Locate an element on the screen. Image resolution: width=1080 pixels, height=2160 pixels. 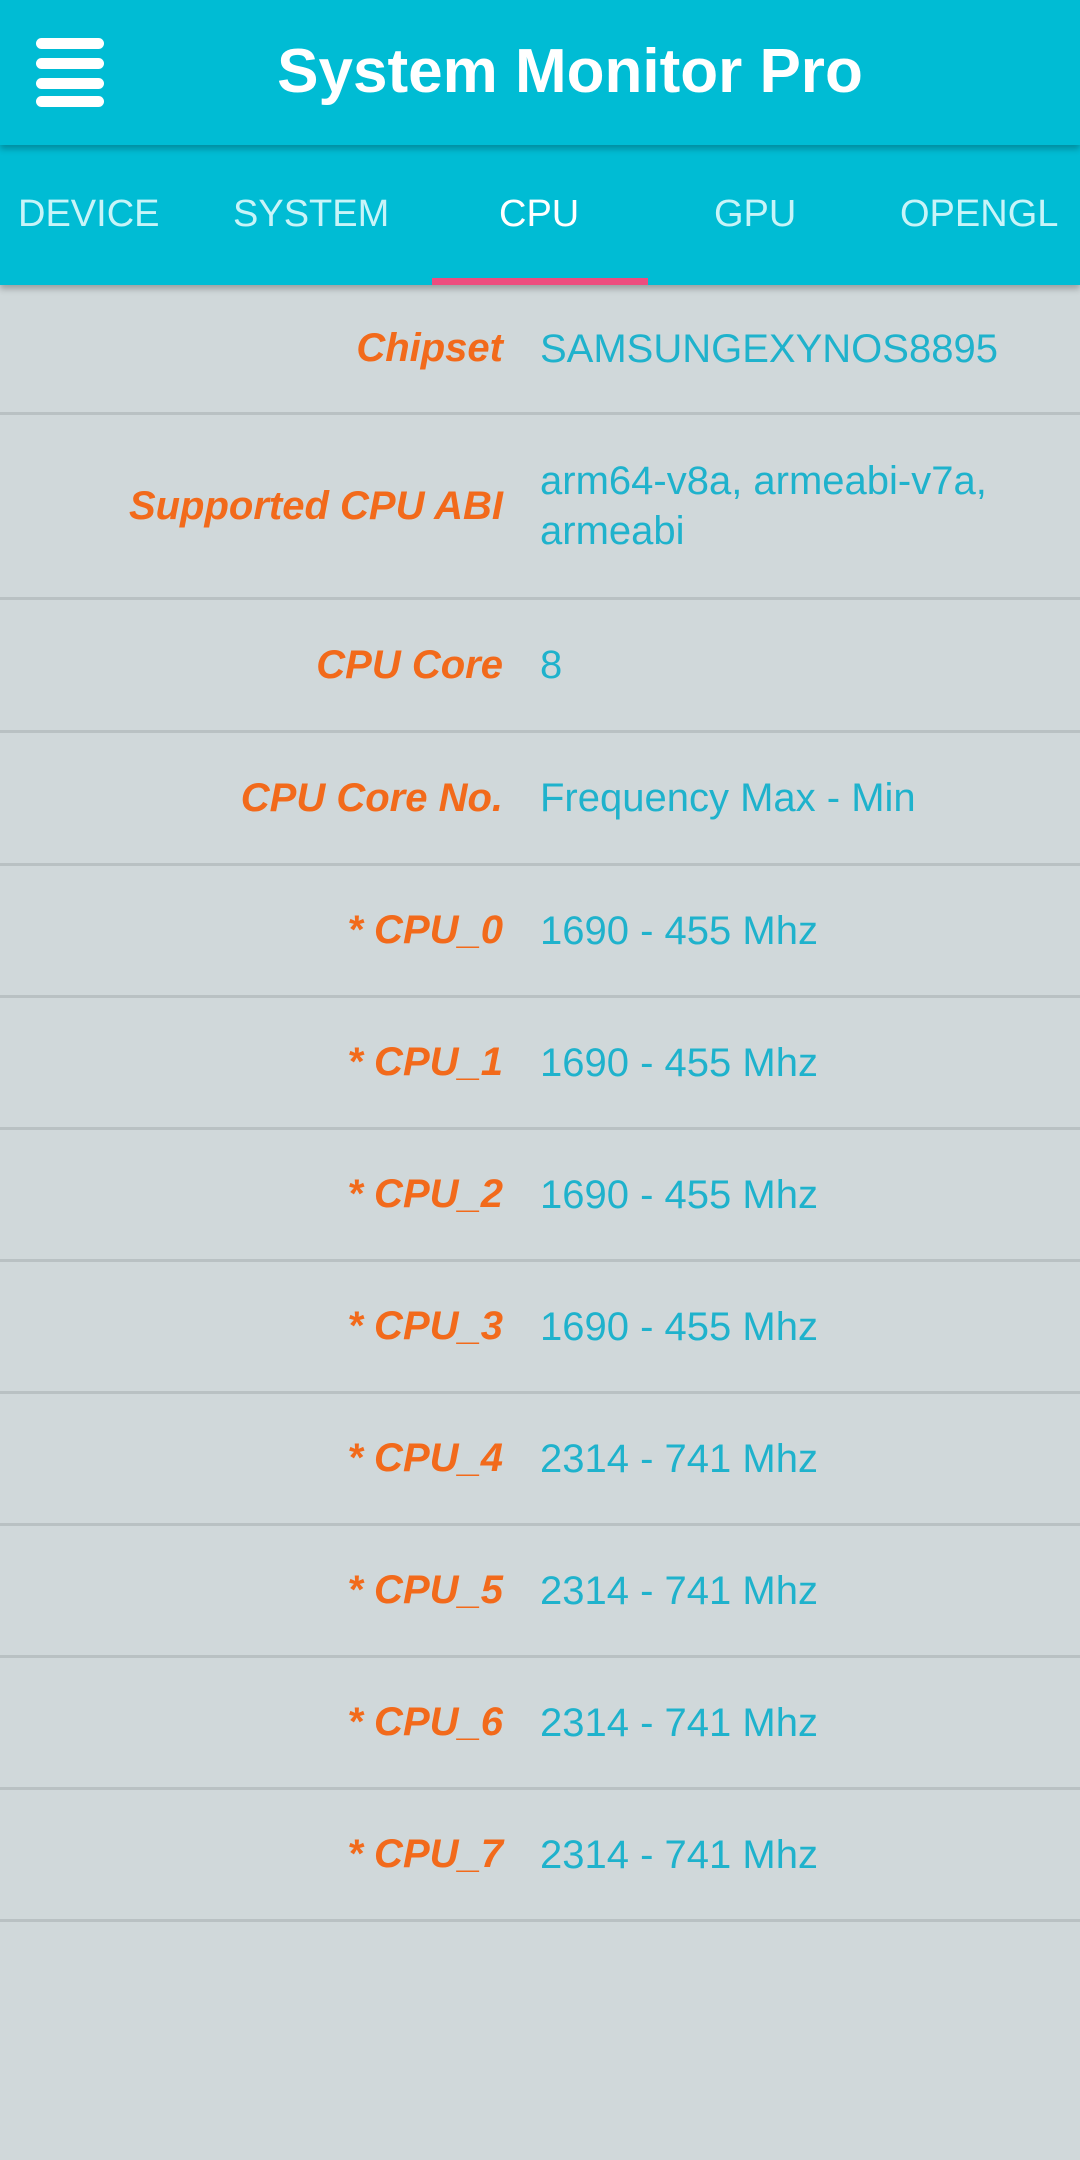
info-row-cpu-3: * CPU_3 1690 - 455 Mhz is located at coordinates (540, 1328).